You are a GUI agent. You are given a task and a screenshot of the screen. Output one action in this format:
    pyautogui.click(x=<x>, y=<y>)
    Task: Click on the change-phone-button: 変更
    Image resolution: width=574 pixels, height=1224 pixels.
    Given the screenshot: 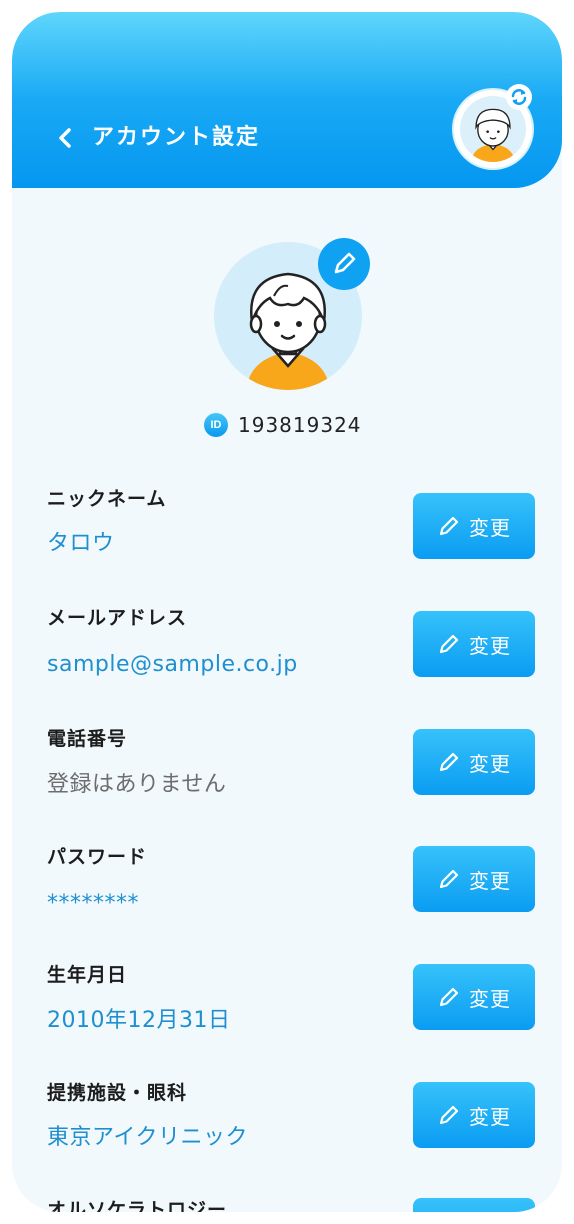 What is the action you would take?
    pyautogui.click(x=474, y=762)
    